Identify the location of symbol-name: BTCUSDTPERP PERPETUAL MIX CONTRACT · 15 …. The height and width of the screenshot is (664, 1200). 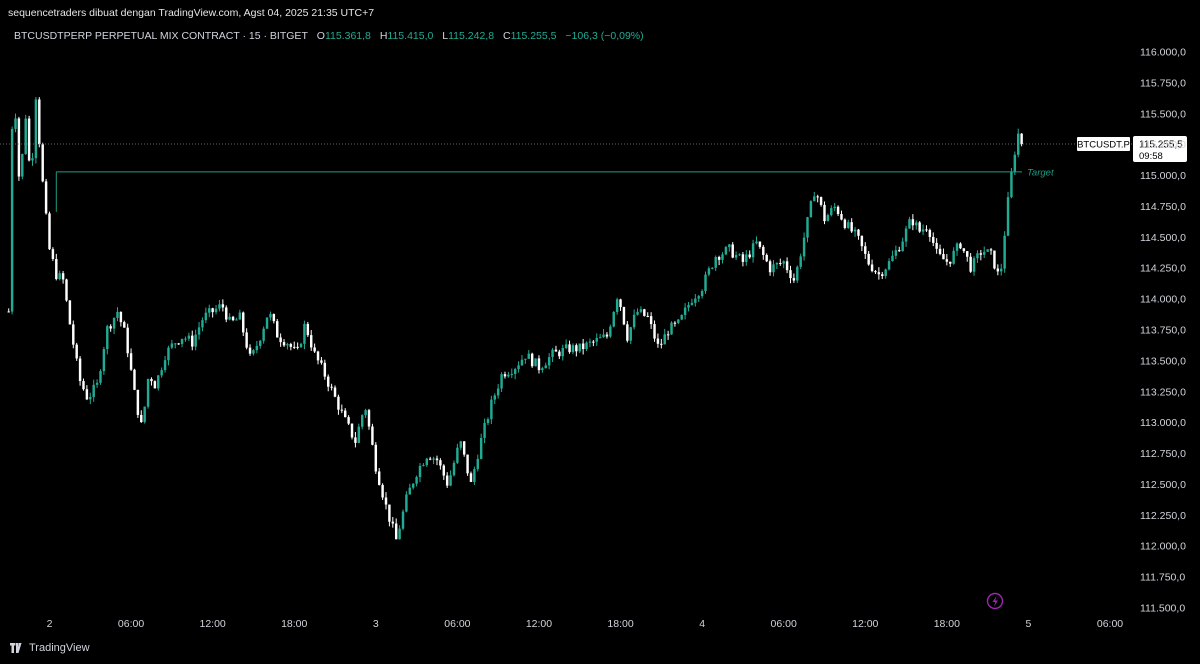
(161, 36).